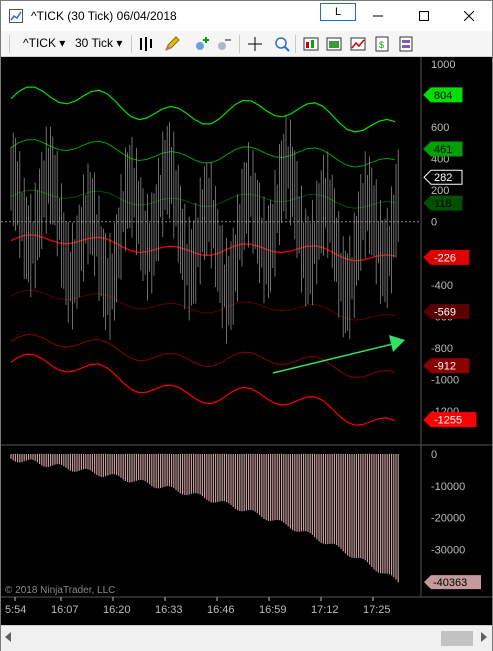  What do you see at coordinates (434, 223) in the screenshot?
I see `price-axis-tick: 0` at bounding box center [434, 223].